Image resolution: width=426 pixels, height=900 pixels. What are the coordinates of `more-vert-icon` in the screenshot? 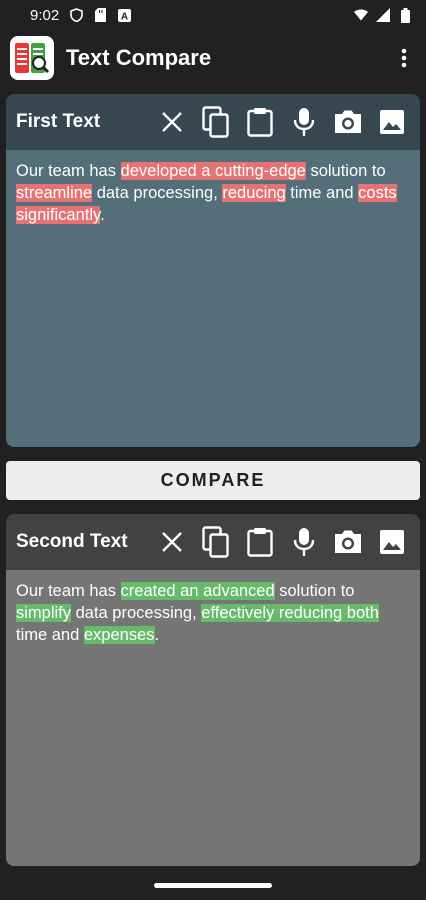 It's located at (404, 58).